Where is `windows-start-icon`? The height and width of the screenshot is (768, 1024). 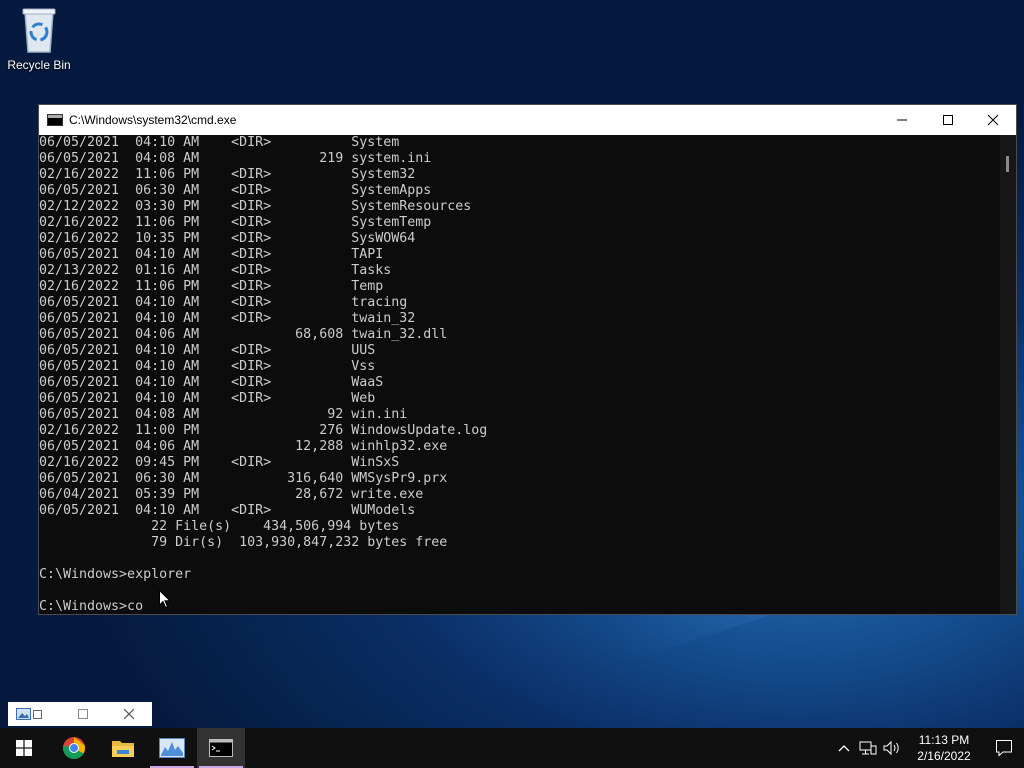
windows-start-icon is located at coordinates (24, 748).